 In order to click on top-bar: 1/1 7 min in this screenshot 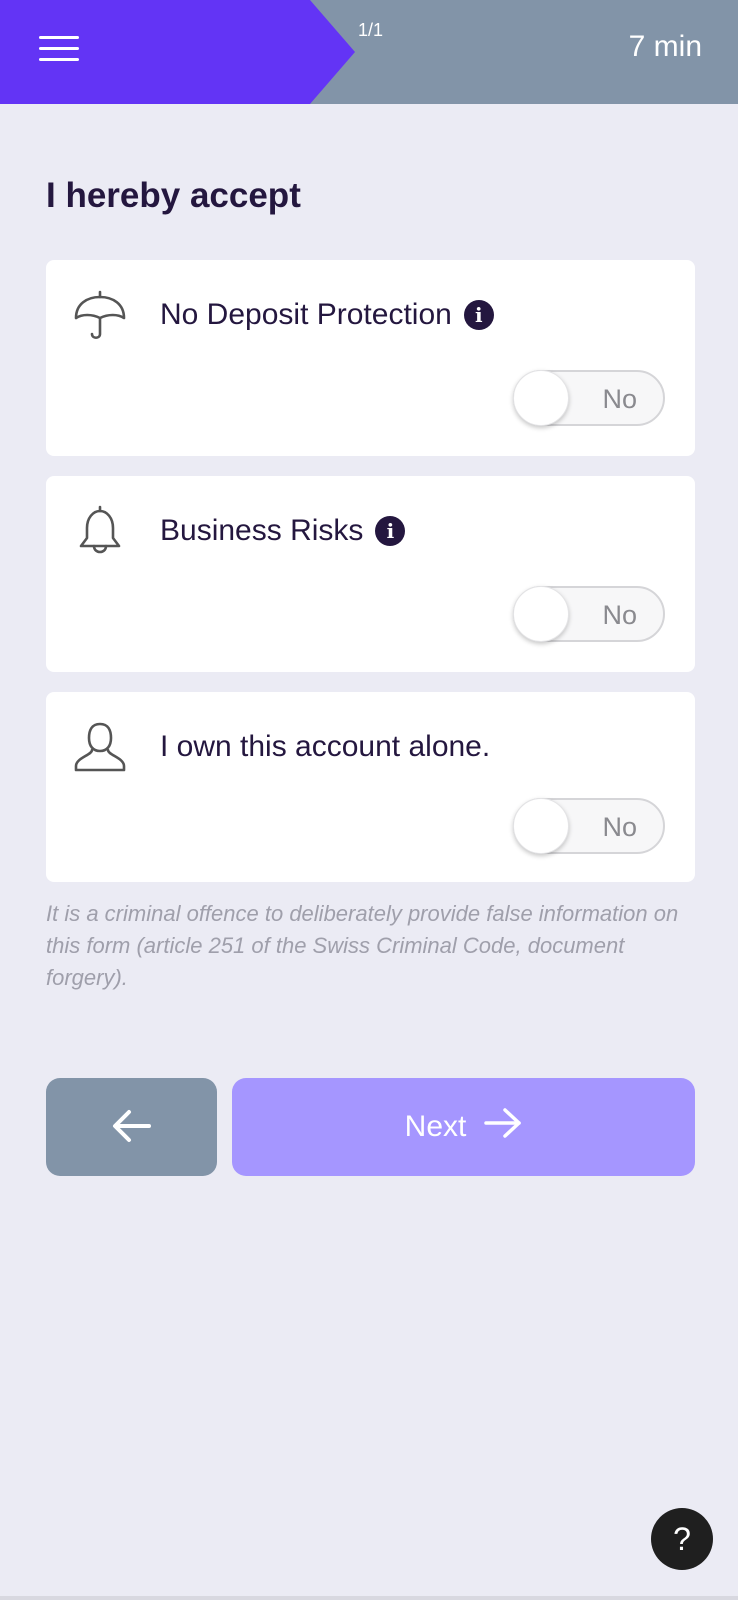, I will do `click(369, 52)`.